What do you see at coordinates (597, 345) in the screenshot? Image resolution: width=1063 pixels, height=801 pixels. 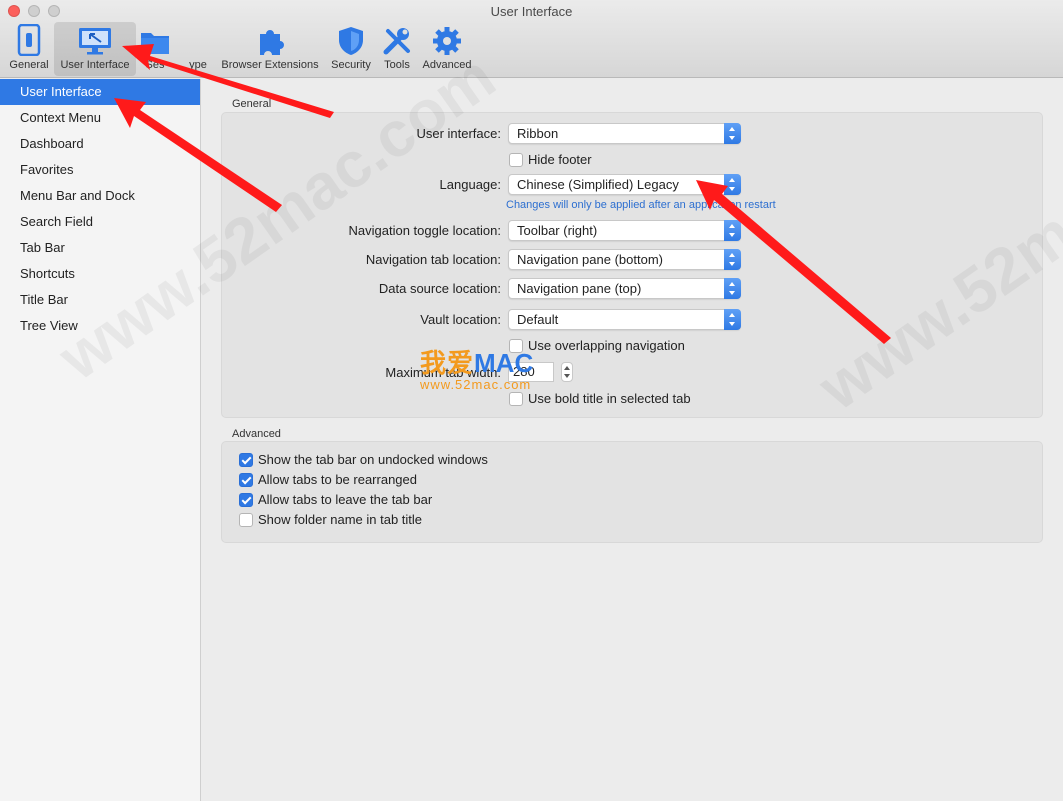 I see `overlapping-navigation-checkbox: Use overlapping navigation` at bounding box center [597, 345].